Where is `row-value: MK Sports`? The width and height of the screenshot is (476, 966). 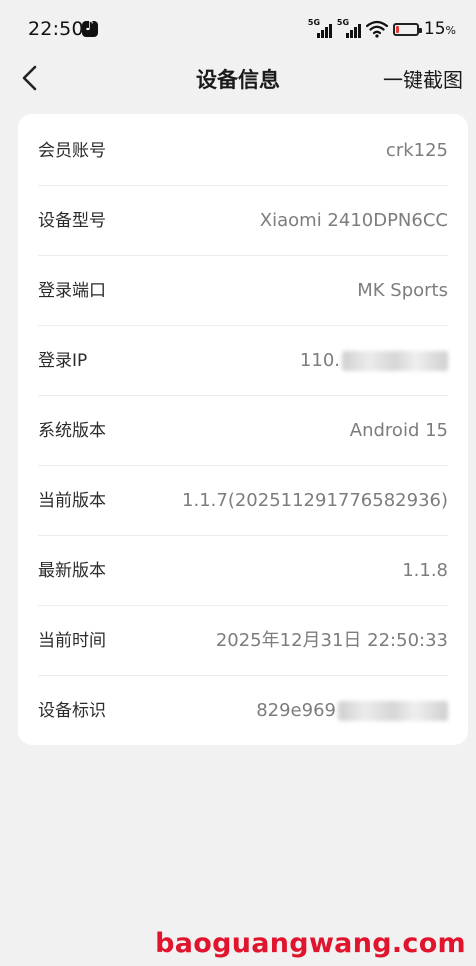 row-value: MK Sports is located at coordinates (402, 290).